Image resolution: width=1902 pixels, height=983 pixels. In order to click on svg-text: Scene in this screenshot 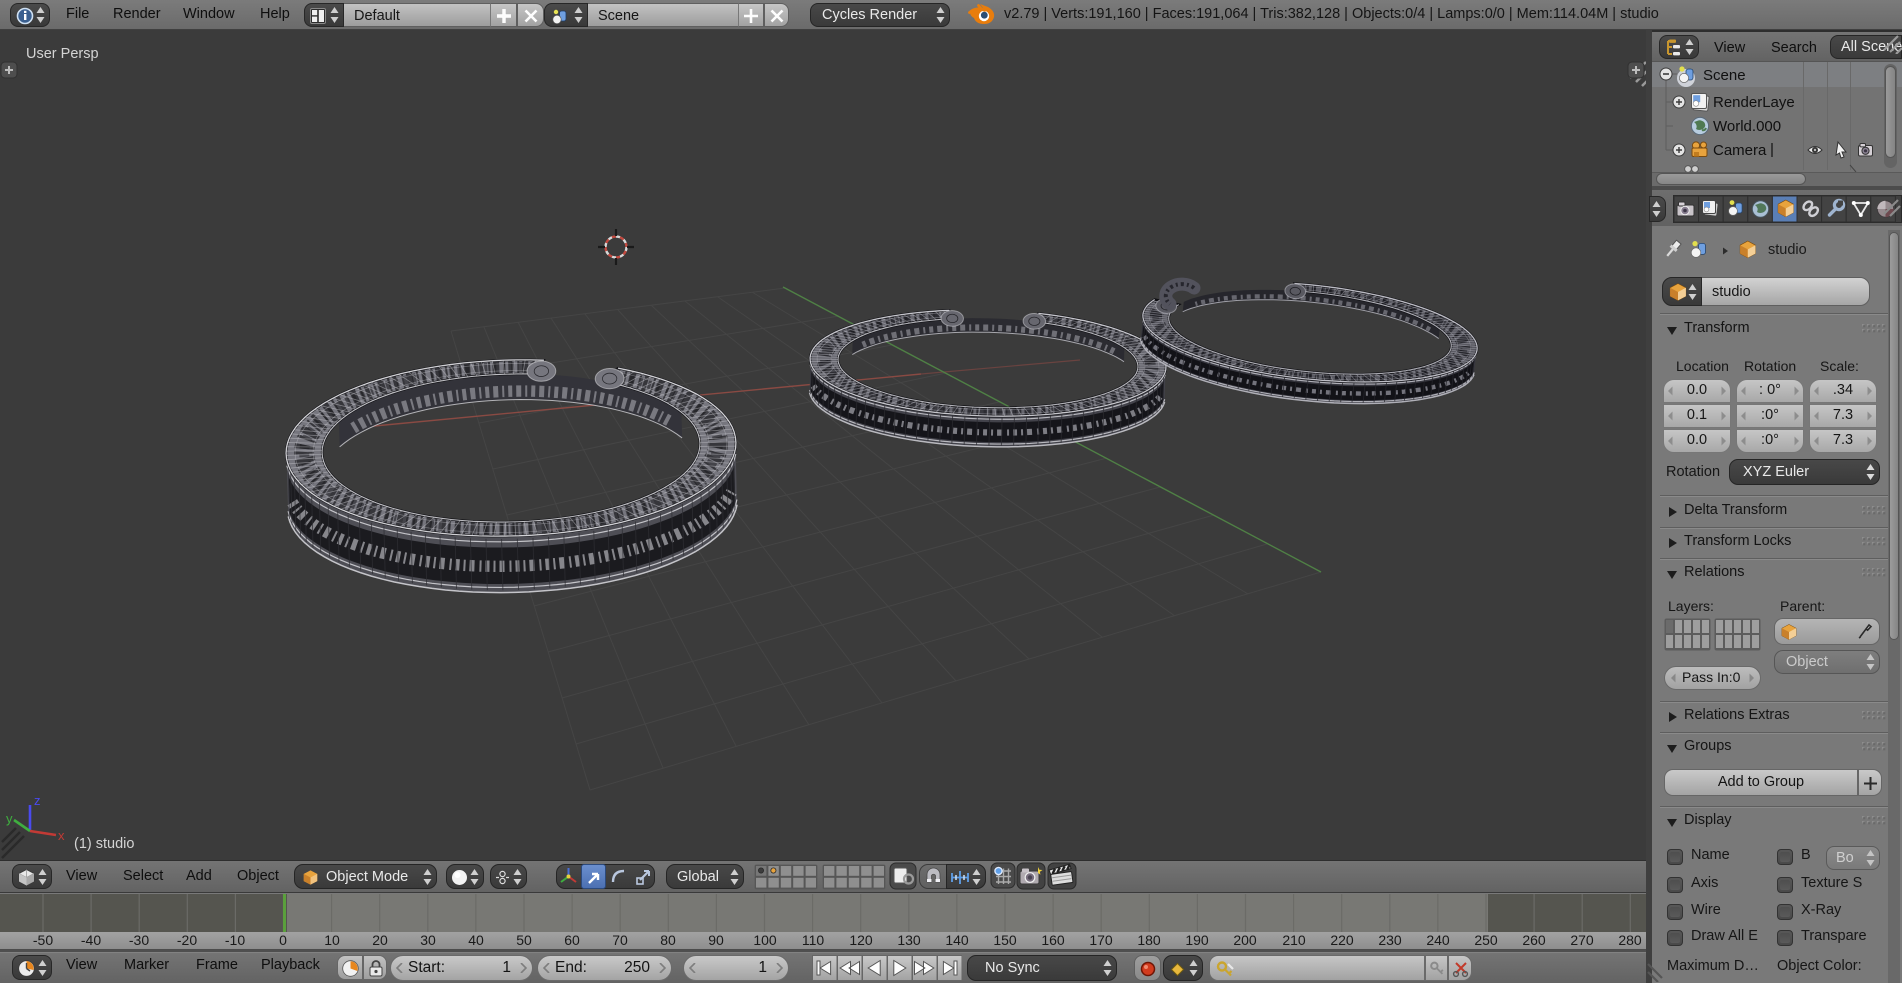, I will do `click(1724, 75)`.